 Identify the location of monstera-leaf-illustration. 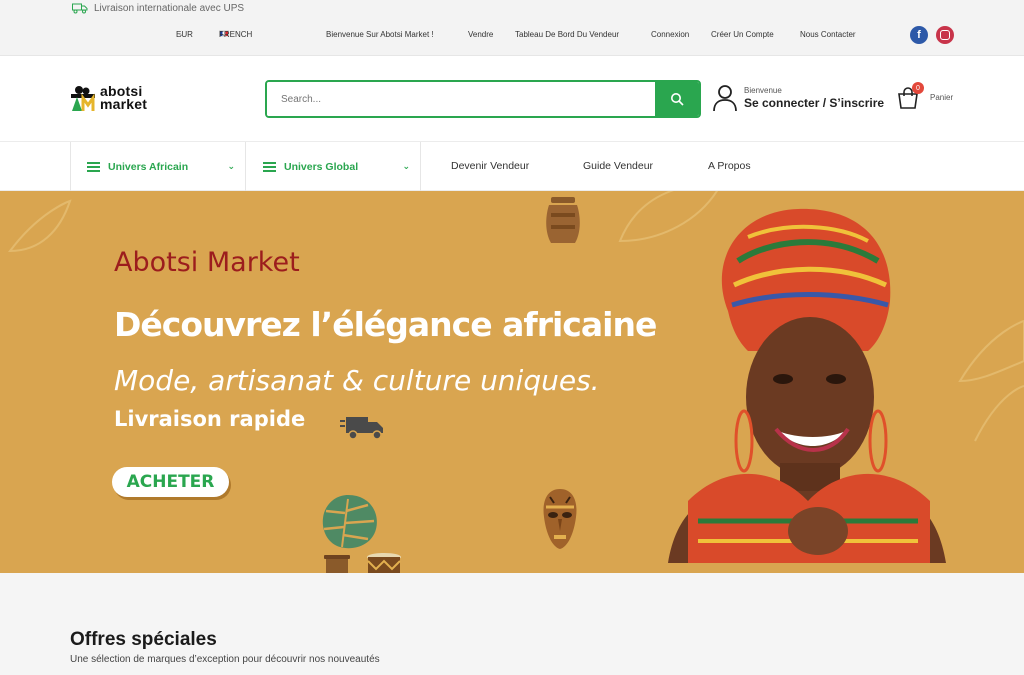
(349, 522).